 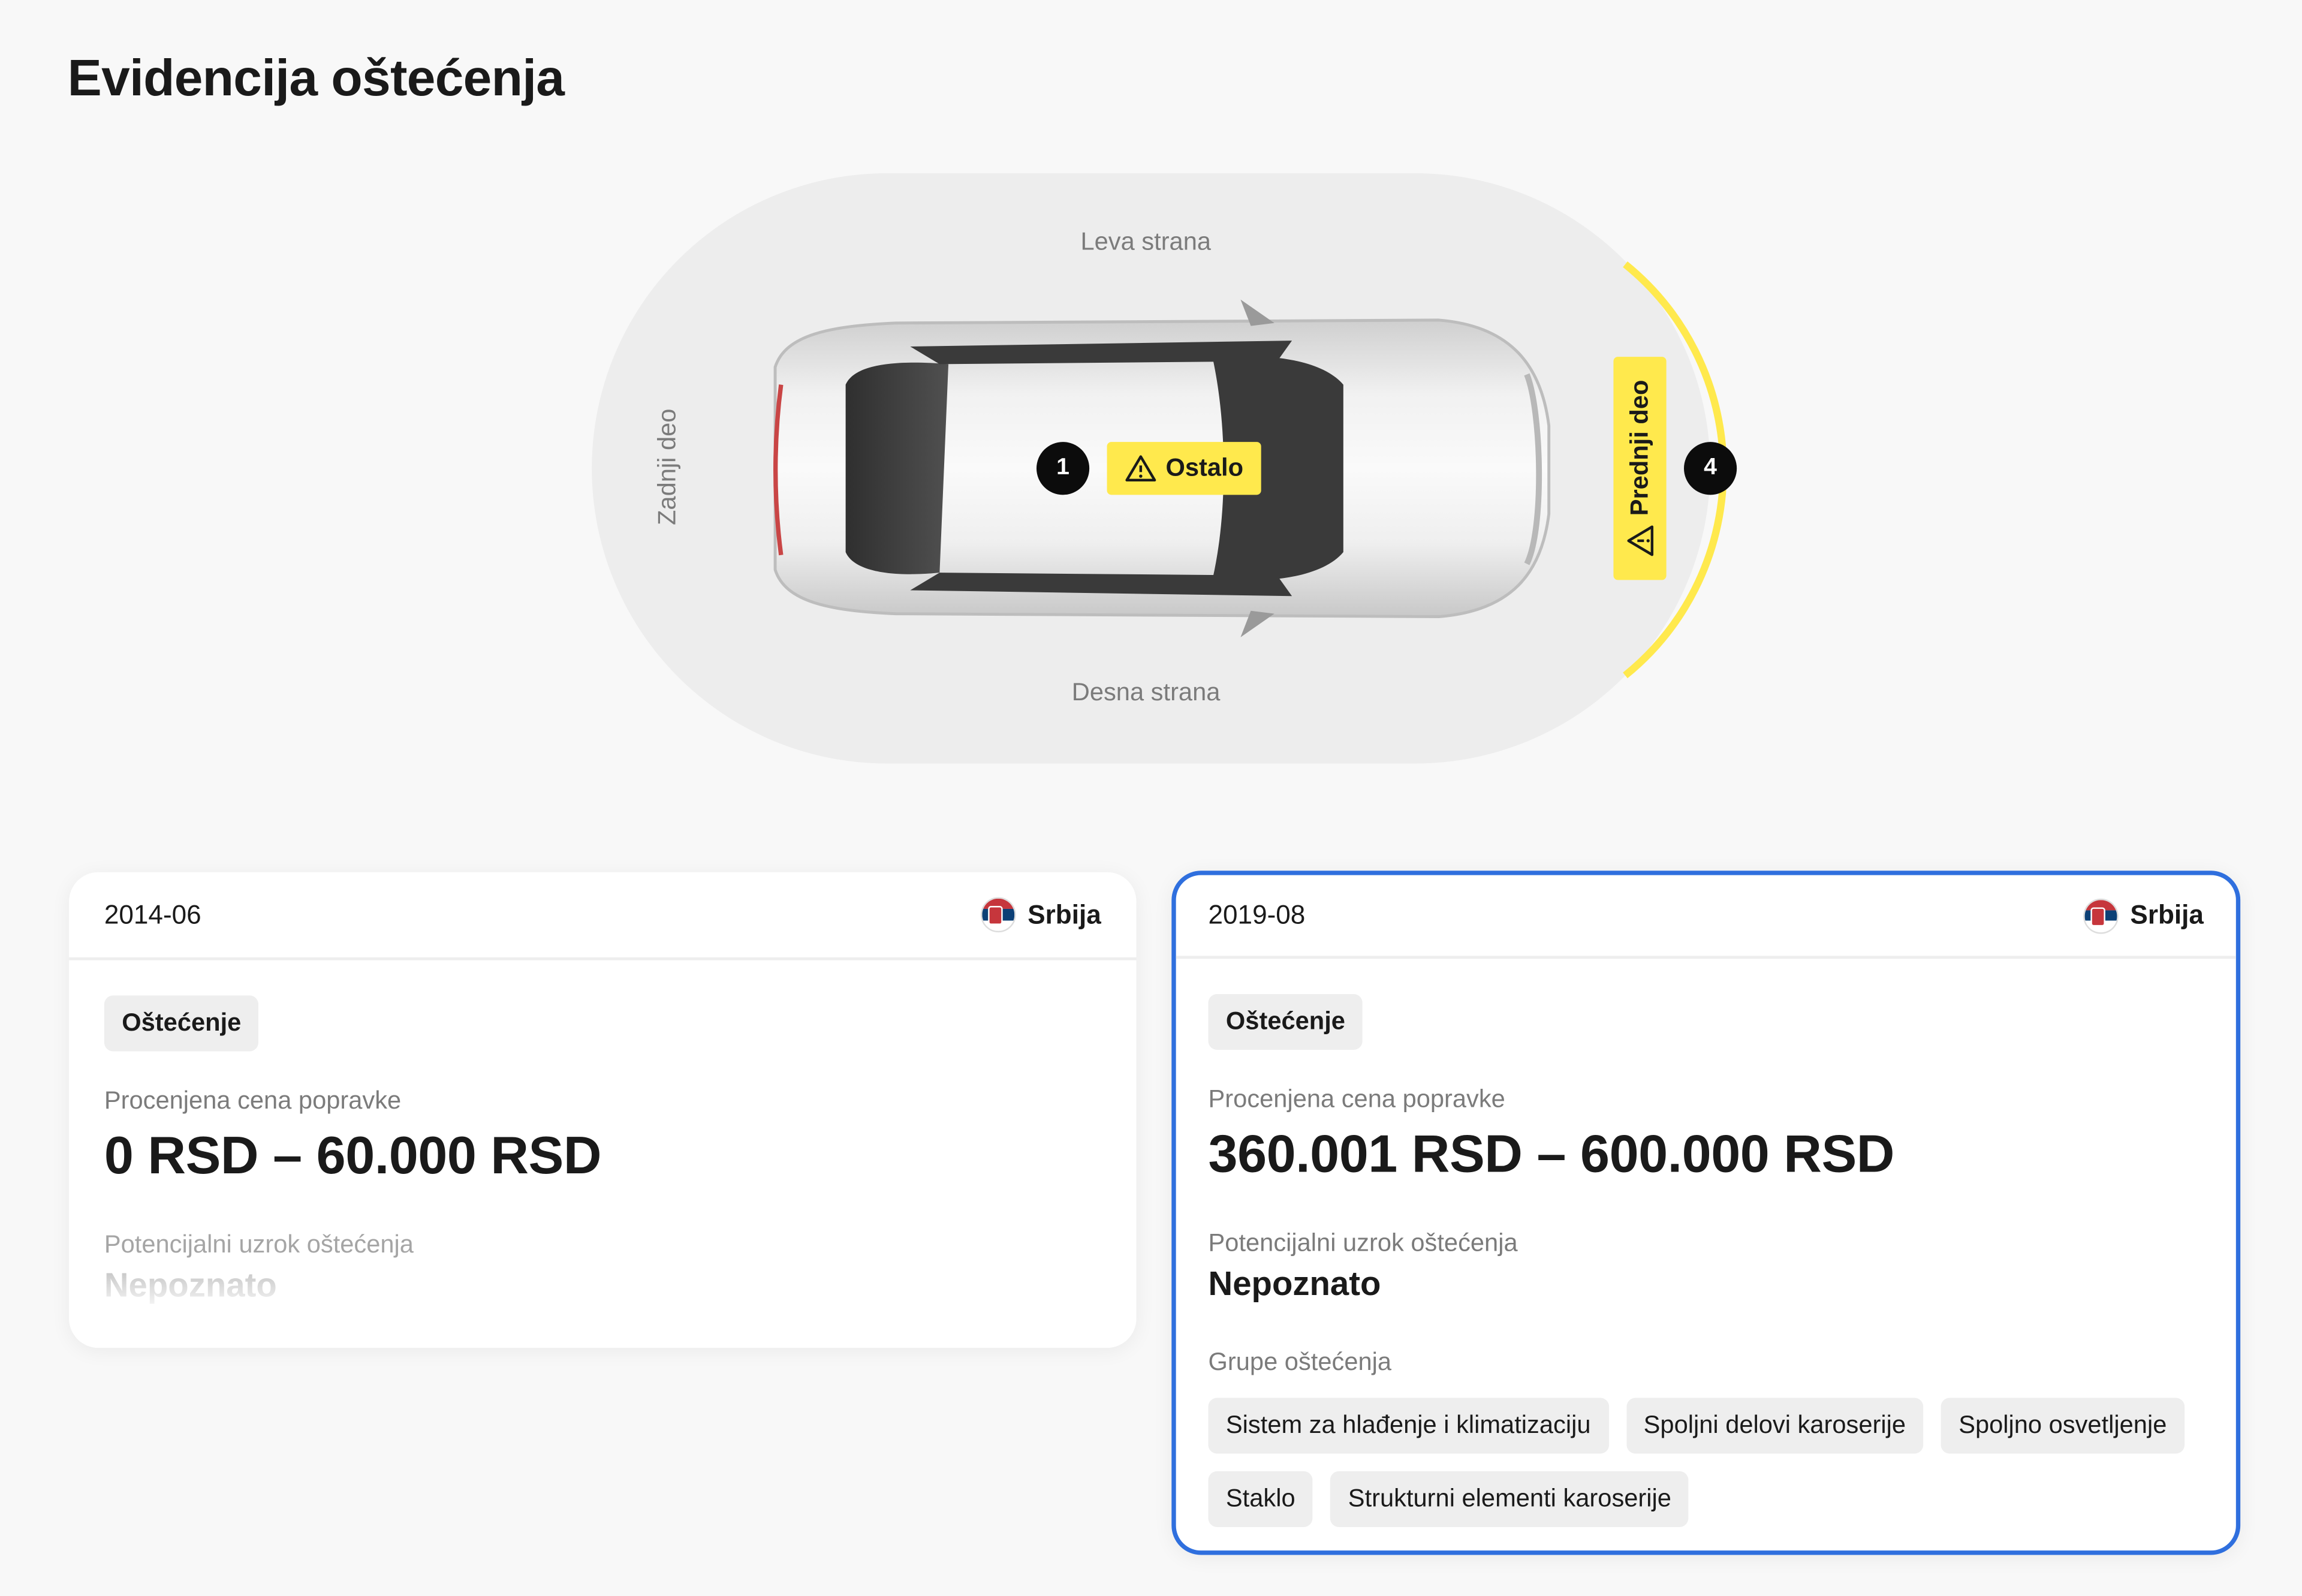 I want to click on card-header: 2019-08 Srbija, so click(x=1706, y=917).